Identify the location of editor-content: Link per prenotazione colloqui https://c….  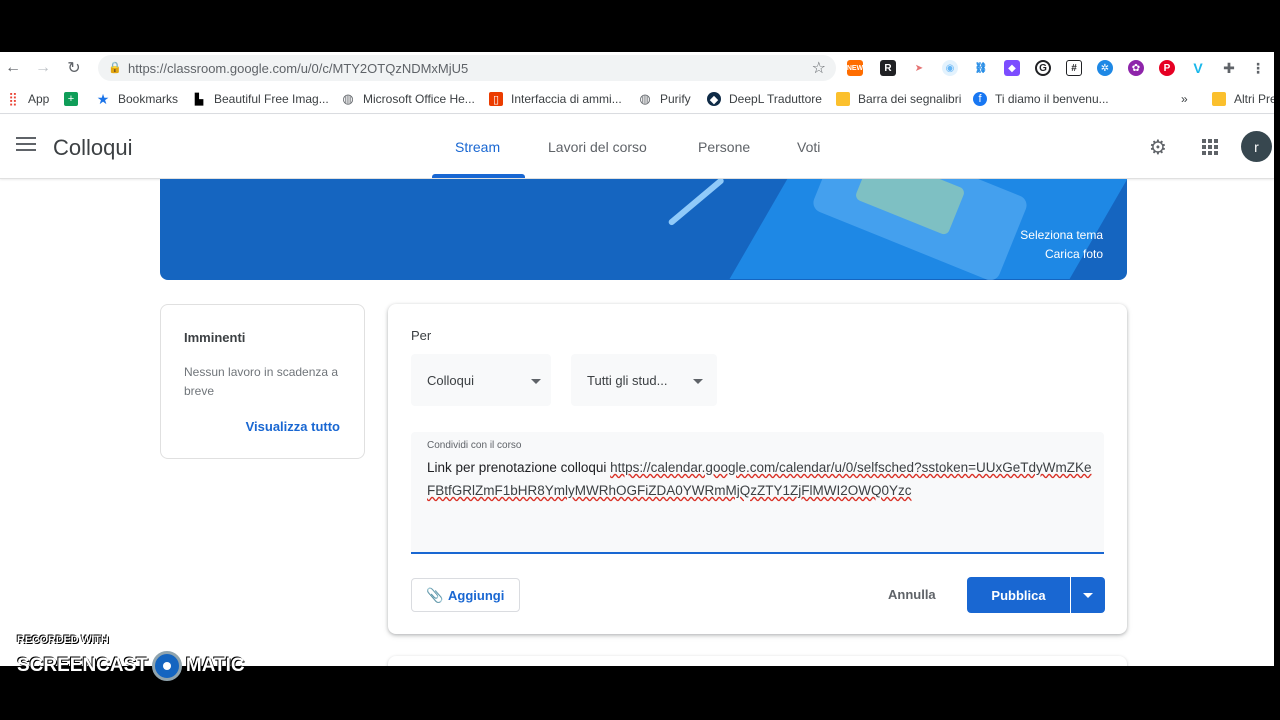
(762, 479).